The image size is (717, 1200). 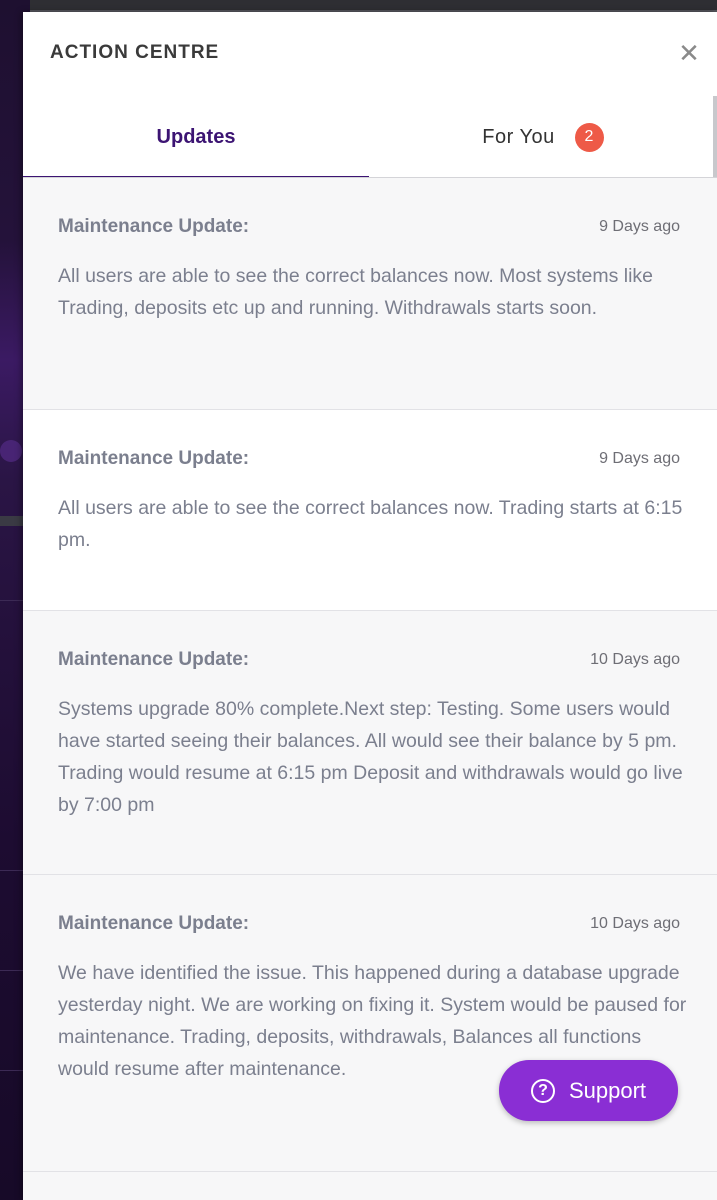 I want to click on support-button: ? Support, so click(x=588, y=1090).